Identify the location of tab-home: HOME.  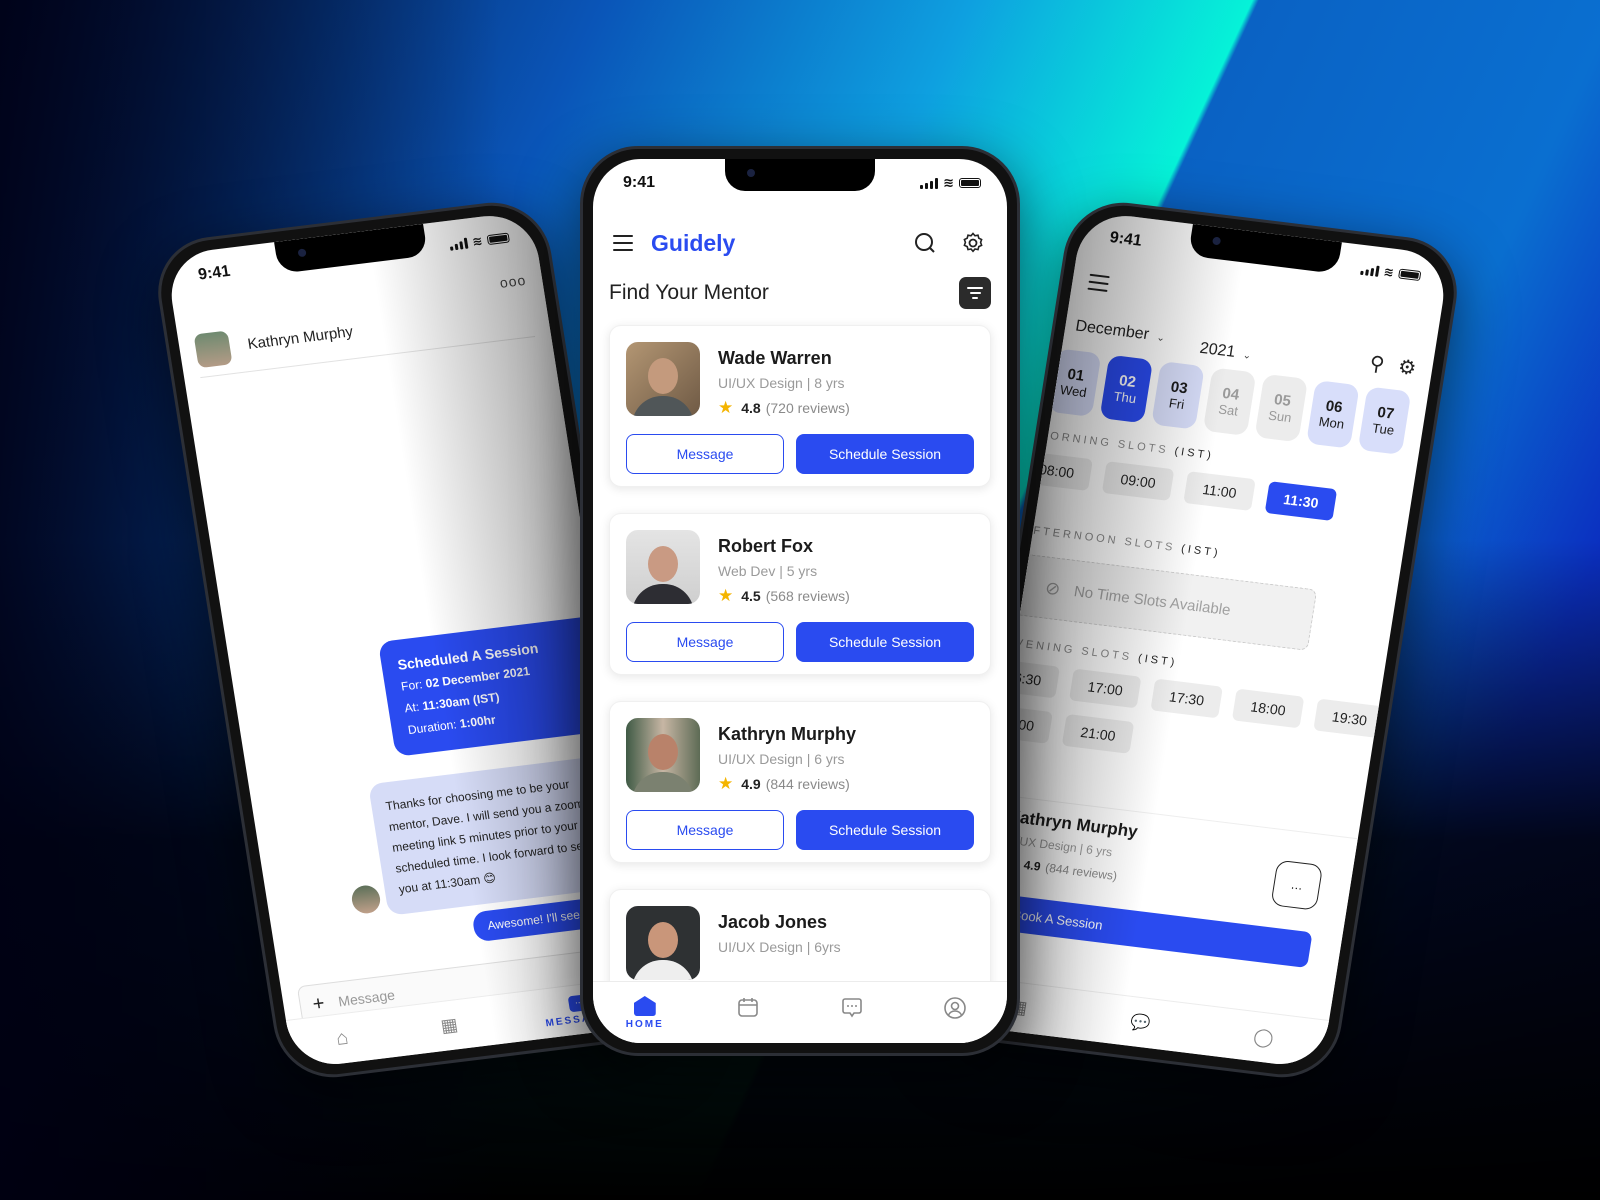
(645, 1013).